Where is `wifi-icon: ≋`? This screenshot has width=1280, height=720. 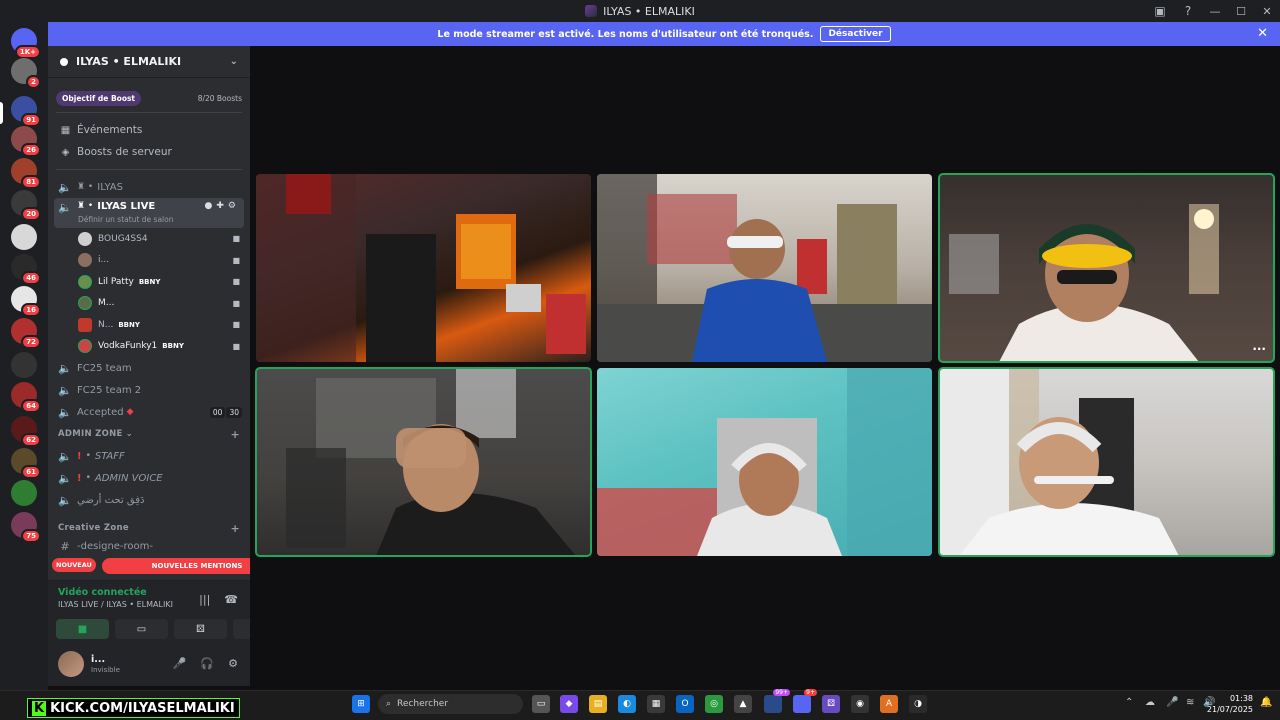
wifi-icon: ≋ is located at coordinates (1190, 702).